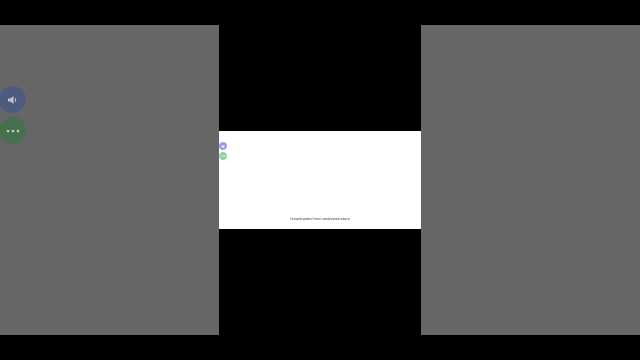 The width and height of the screenshot is (640, 360). Describe the element at coordinates (320, 218) in the screenshot. I see `download-source-text: Downloaded from andrewsir.store` at that location.